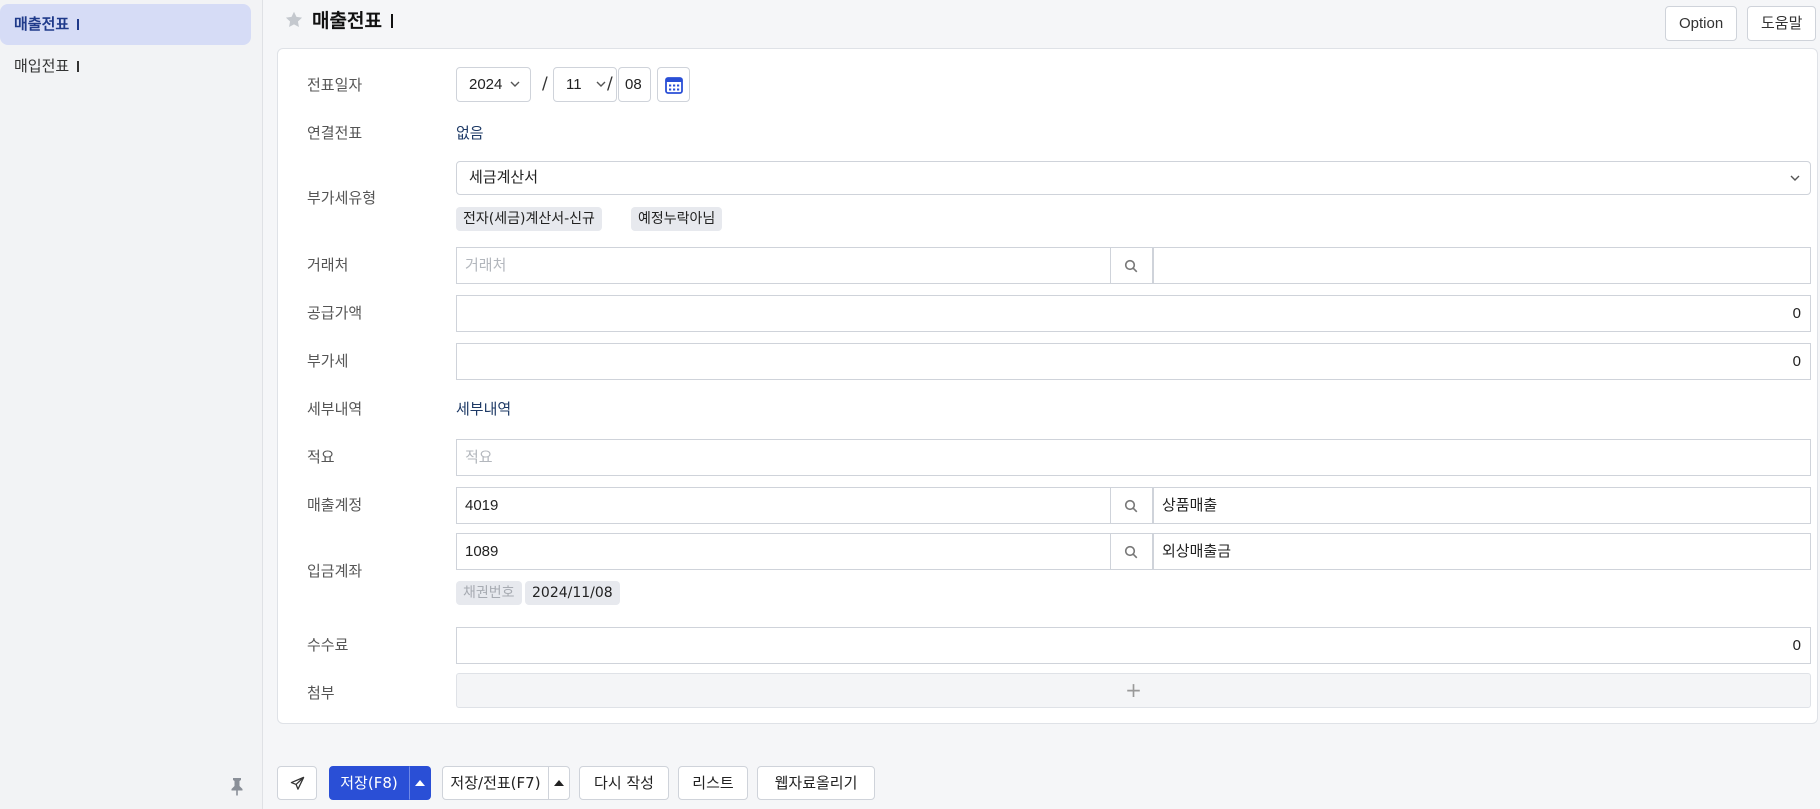  I want to click on client-name-input, so click(1482, 265).